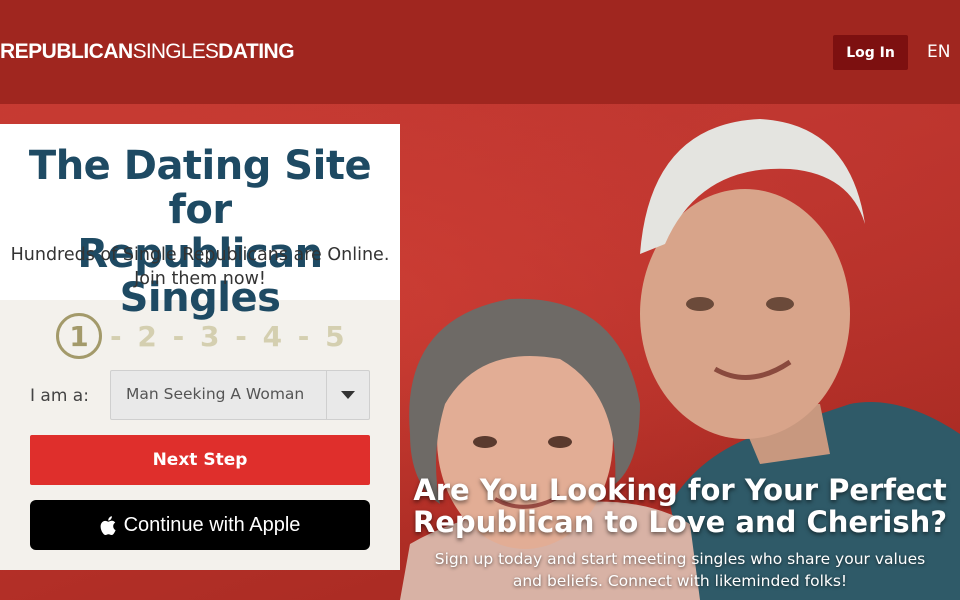  Describe the element at coordinates (215, 394) in the screenshot. I see `seeking-select-value: Man Seeking A Woman` at that location.